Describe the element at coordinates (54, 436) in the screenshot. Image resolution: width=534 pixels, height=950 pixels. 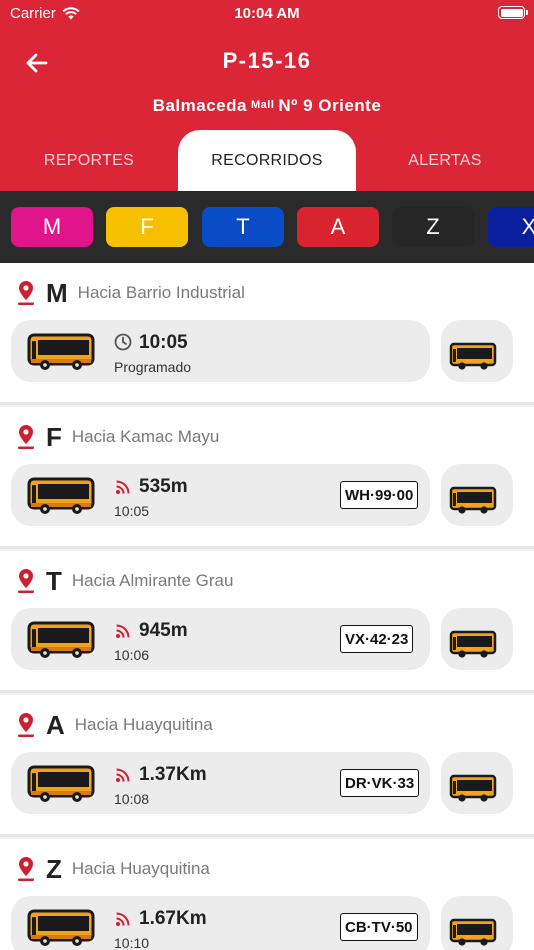
I see `route-letter: F` at that location.